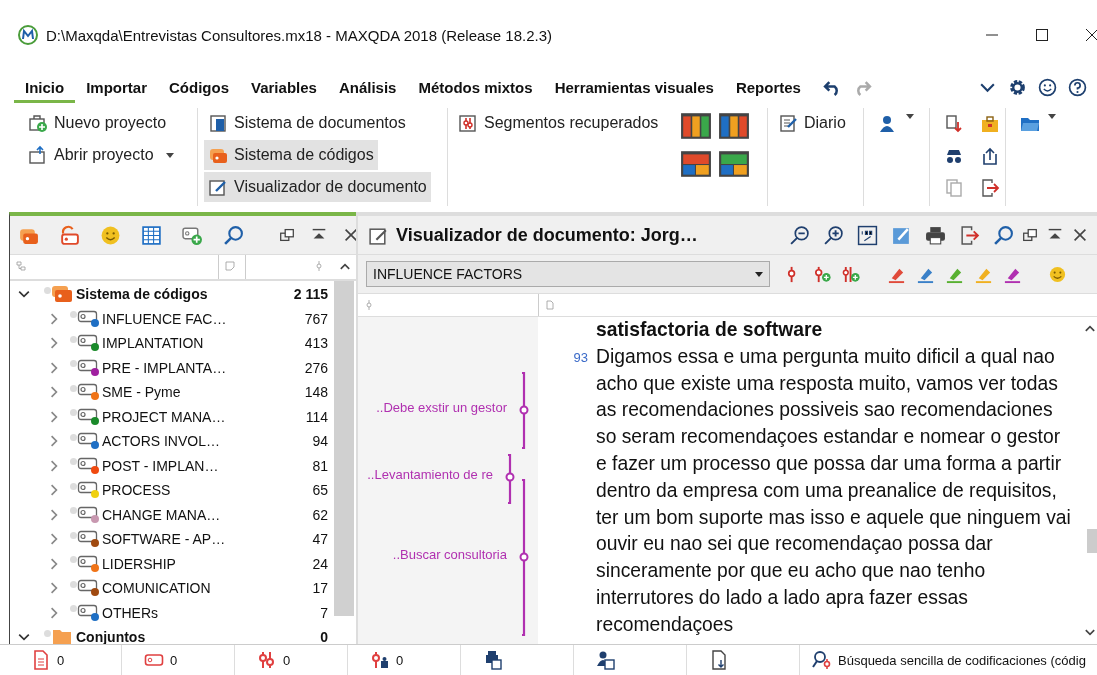  What do you see at coordinates (320, 588) in the screenshot?
I see `count-label: 17` at bounding box center [320, 588].